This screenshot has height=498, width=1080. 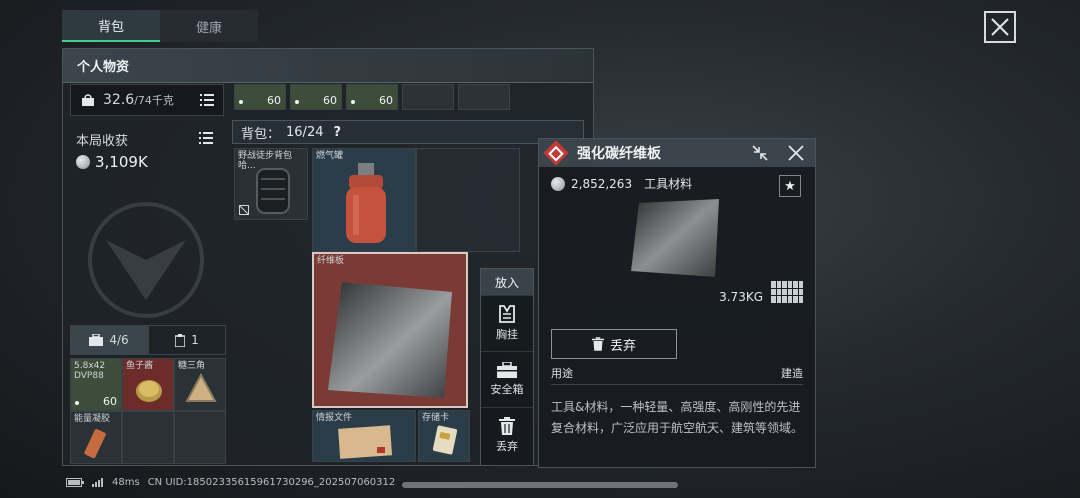 I want to click on item-gas-canister: 燃气罐, so click(x=364, y=200).